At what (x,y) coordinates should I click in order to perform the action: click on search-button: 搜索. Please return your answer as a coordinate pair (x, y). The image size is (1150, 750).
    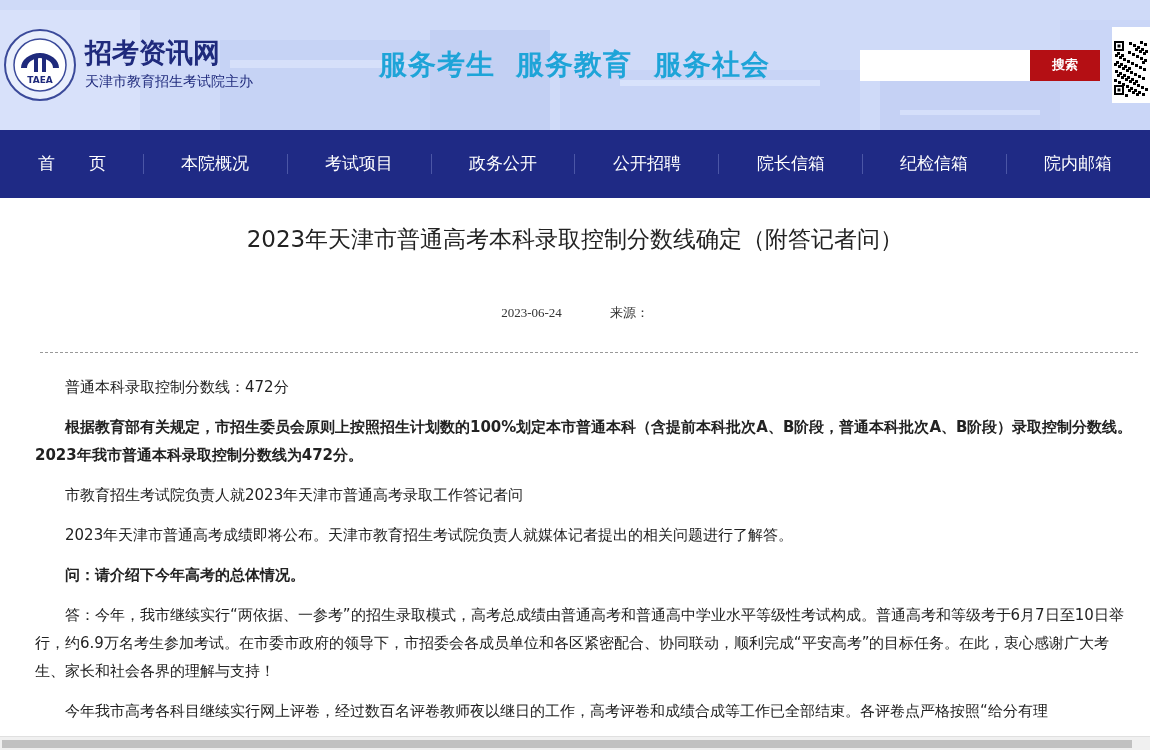
    Looking at the image, I should click on (1065, 65).